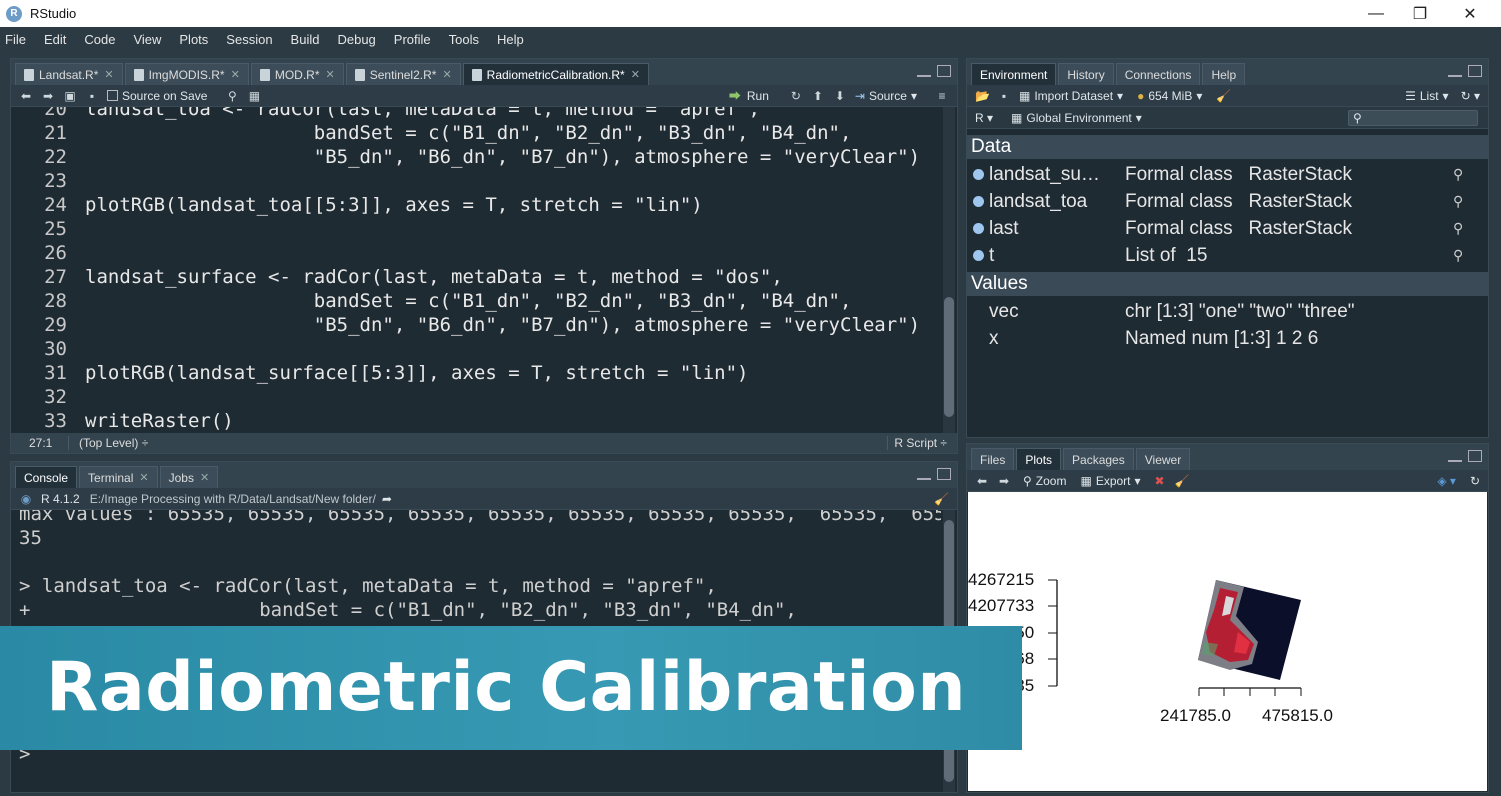 This screenshot has height=796, width=1501. What do you see at coordinates (403, 74) in the screenshot?
I see `tab-sentinel2: Sentinel2.R* ✕` at bounding box center [403, 74].